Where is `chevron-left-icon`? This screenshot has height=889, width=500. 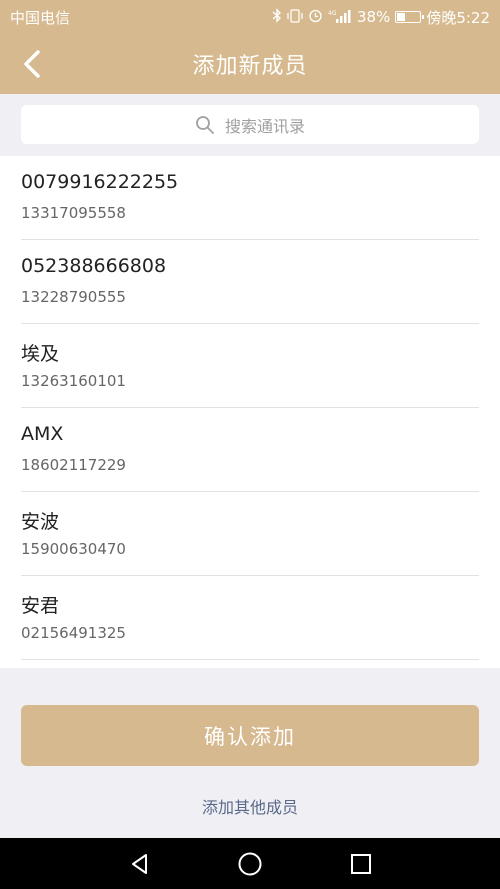
chevron-left-icon is located at coordinates (32, 64).